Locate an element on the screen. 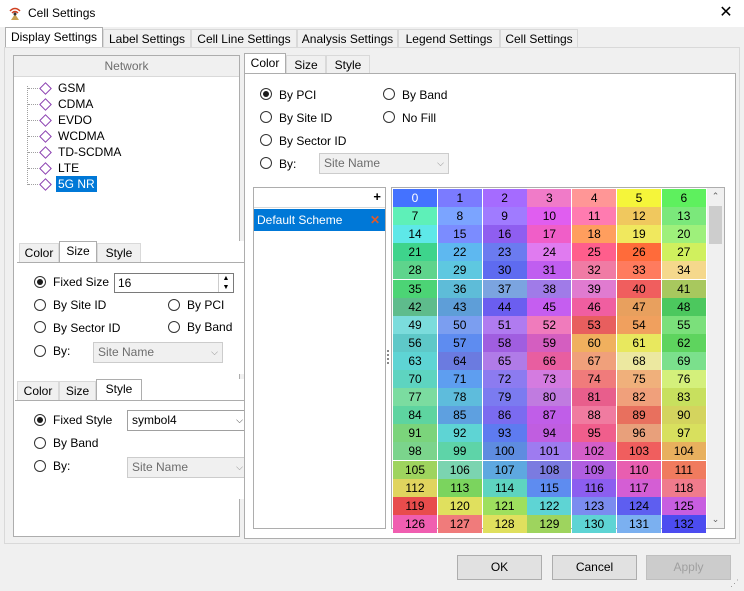  pci-color-cell: 21 is located at coordinates (415, 252).